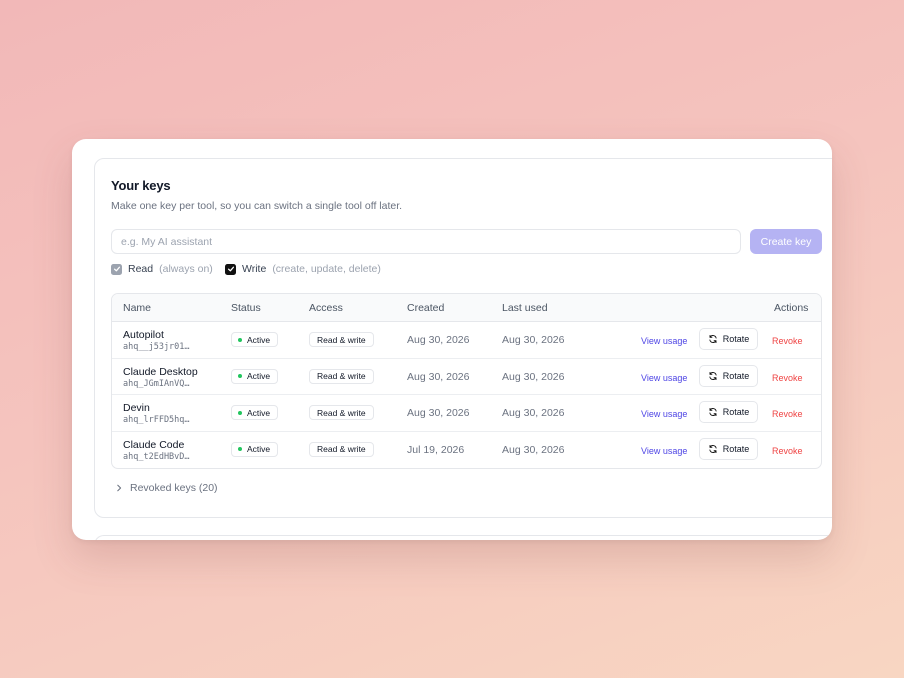 This screenshot has height=678, width=904. What do you see at coordinates (791, 308) in the screenshot?
I see `header-actions: Actions` at bounding box center [791, 308].